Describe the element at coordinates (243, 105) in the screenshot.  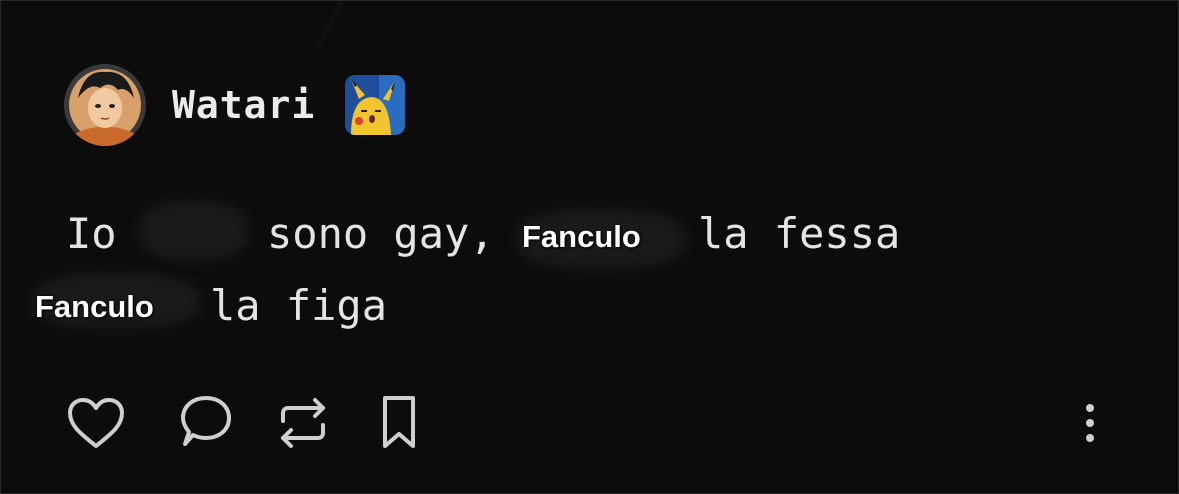
I see `username: Watari` at that location.